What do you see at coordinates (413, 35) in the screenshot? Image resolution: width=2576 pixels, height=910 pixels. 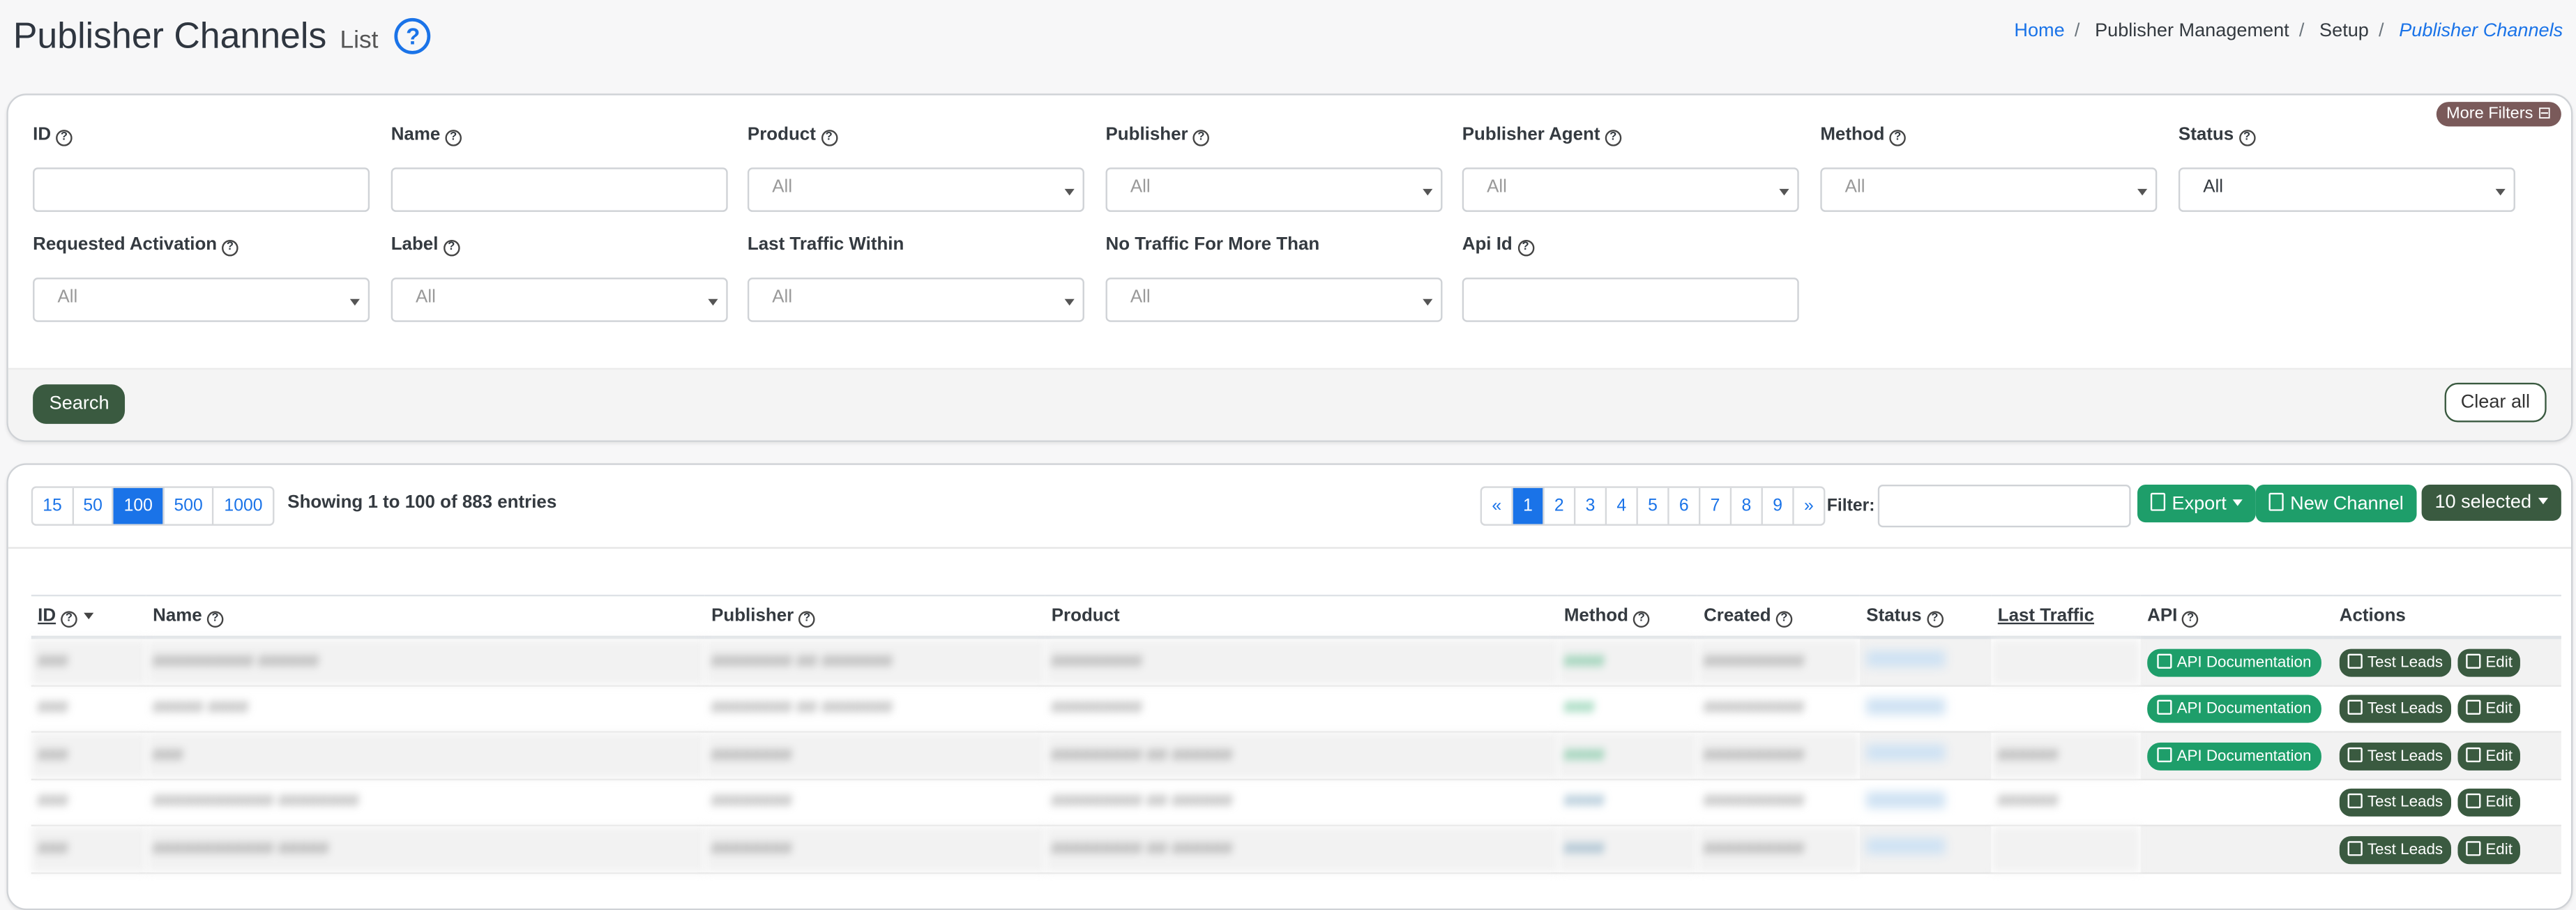 I see `question-circle-icon: ?` at bounding box center [413, 35].